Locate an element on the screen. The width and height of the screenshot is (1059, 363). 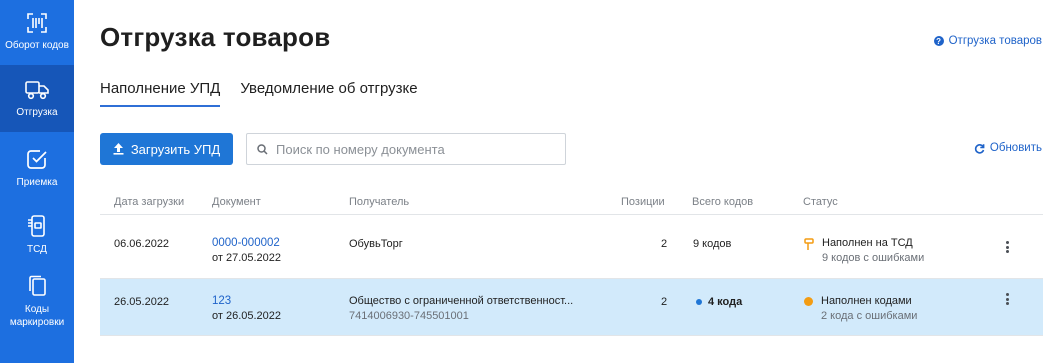
page-title: Отгрузка товаров is located at coordinates (215, 37).